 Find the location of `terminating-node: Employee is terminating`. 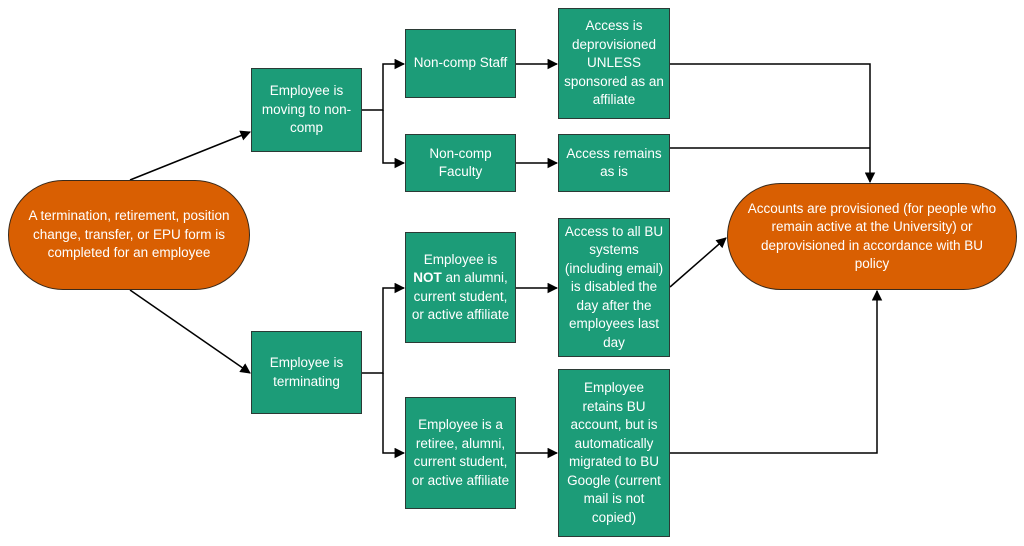

terminating-node: Employee is terminating is located at coordinates (306, 372).